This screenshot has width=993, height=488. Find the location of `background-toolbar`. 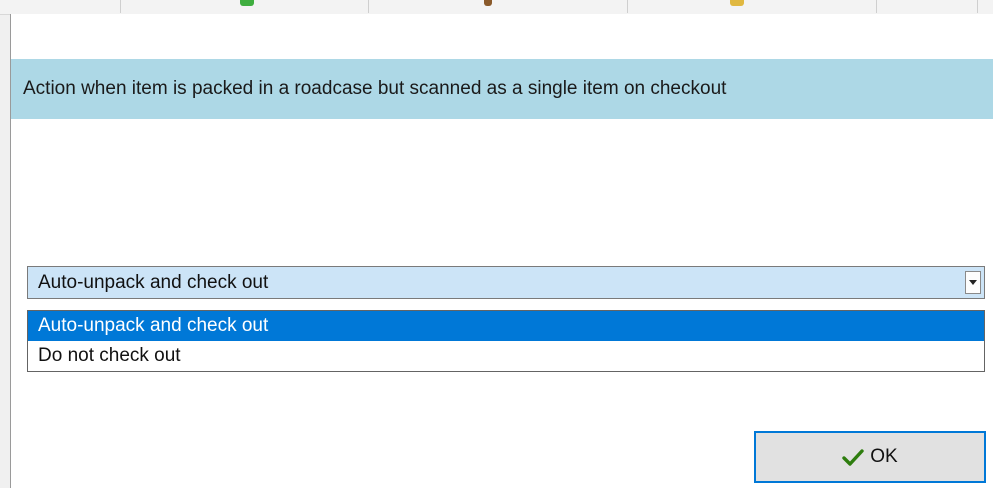

background-toolbar is located at coordinates (496, 7).